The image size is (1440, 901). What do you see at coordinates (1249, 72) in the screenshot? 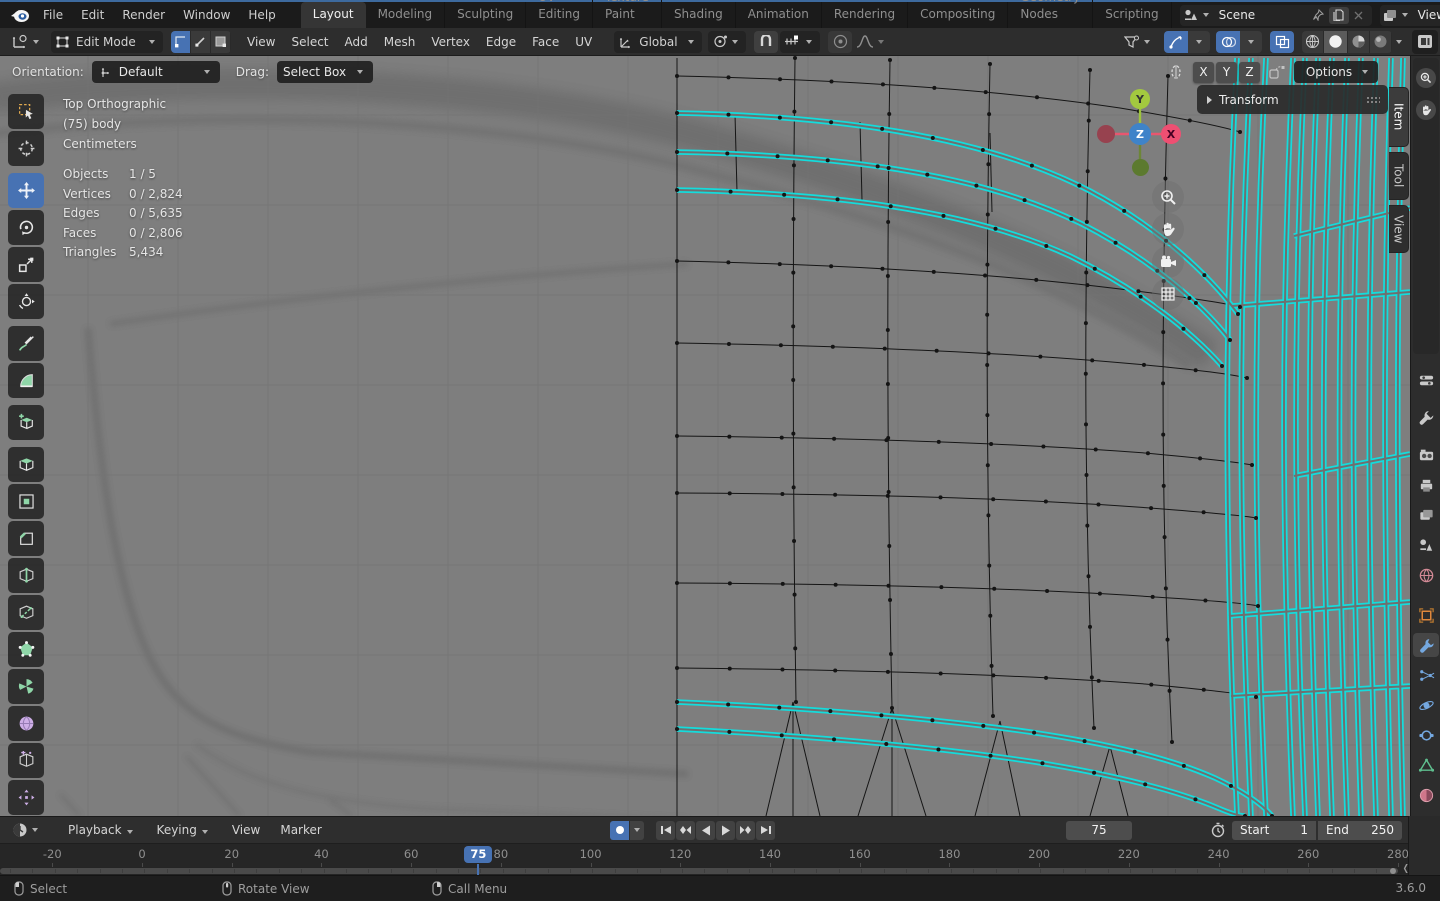
I see `mirror-z-button: Z` at bounding box center [1249, 72].